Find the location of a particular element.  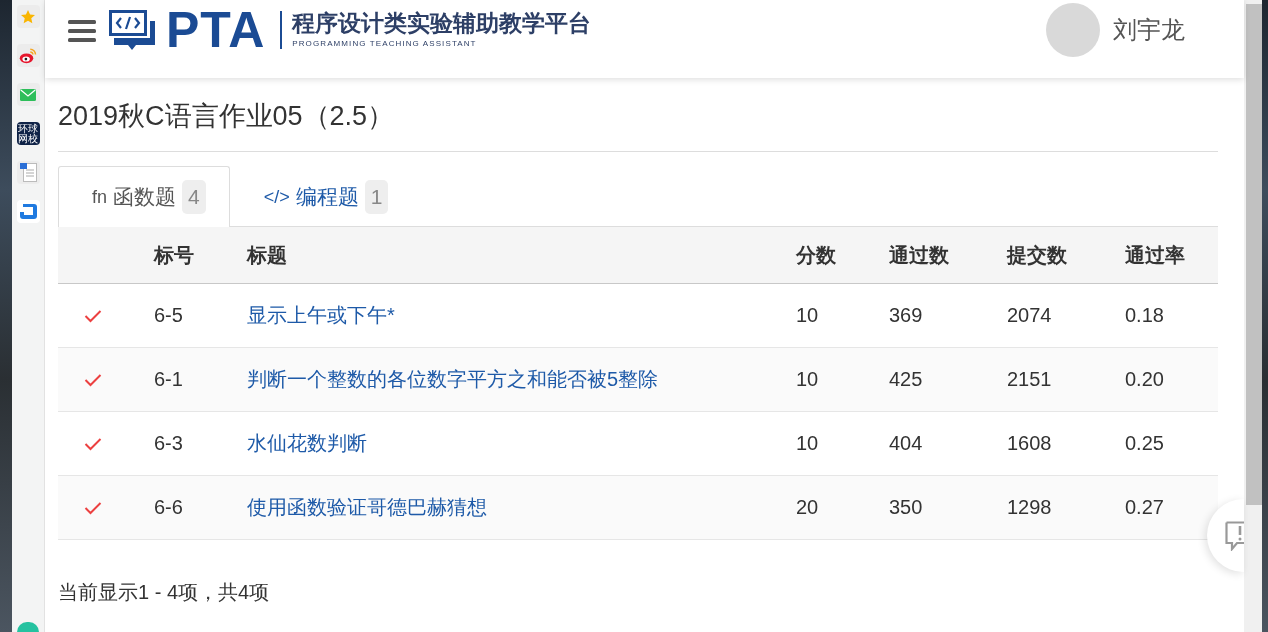

submission-count-cell: 1608 is located at coordinates (1029, 443).